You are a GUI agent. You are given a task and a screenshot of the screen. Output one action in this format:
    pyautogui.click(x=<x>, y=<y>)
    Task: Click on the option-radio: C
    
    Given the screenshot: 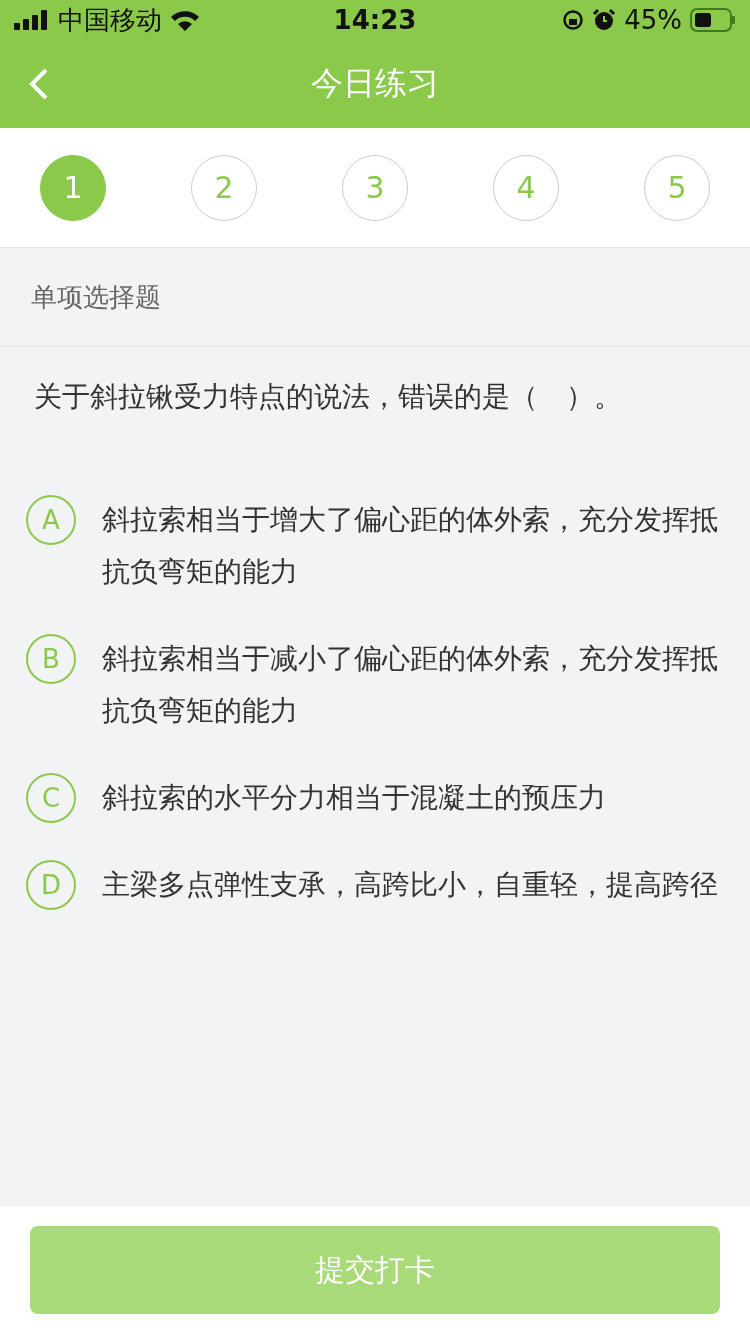 What is the action you would take?
    pyautogui.click(x=51, y=798)
    